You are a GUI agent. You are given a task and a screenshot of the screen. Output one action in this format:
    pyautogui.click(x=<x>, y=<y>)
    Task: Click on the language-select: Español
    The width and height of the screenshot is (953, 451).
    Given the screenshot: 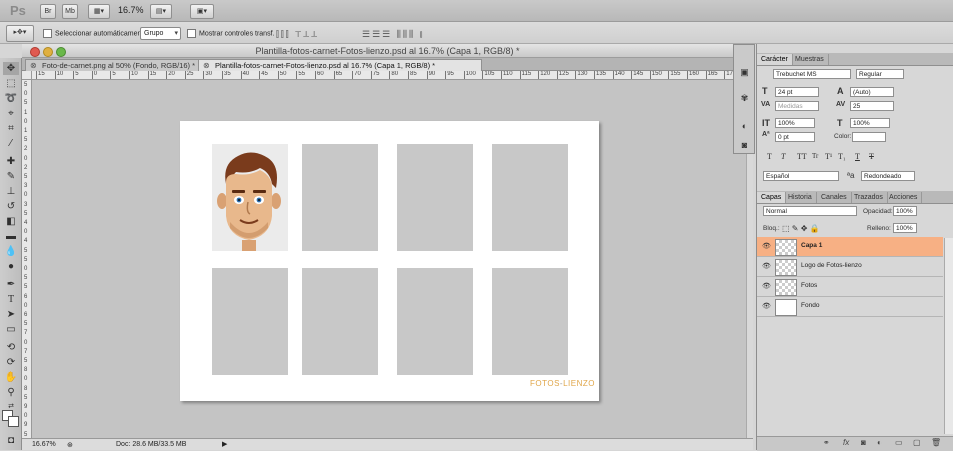 What is the action you would take?
    pyautogui.click(x=801, y=176)
    